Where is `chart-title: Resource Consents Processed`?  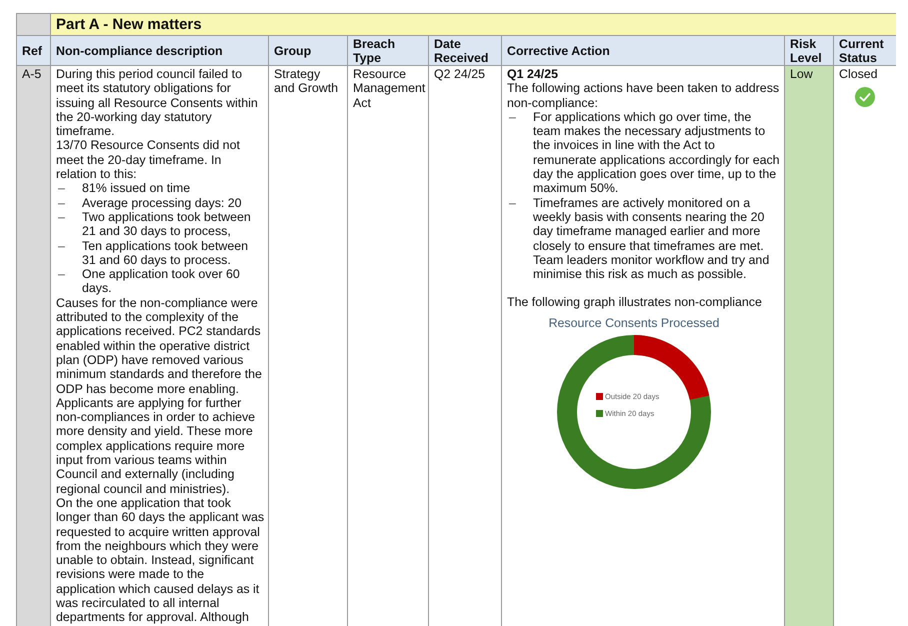
chart-title: Resource Consents Processed is located at coordinates (634, 323).